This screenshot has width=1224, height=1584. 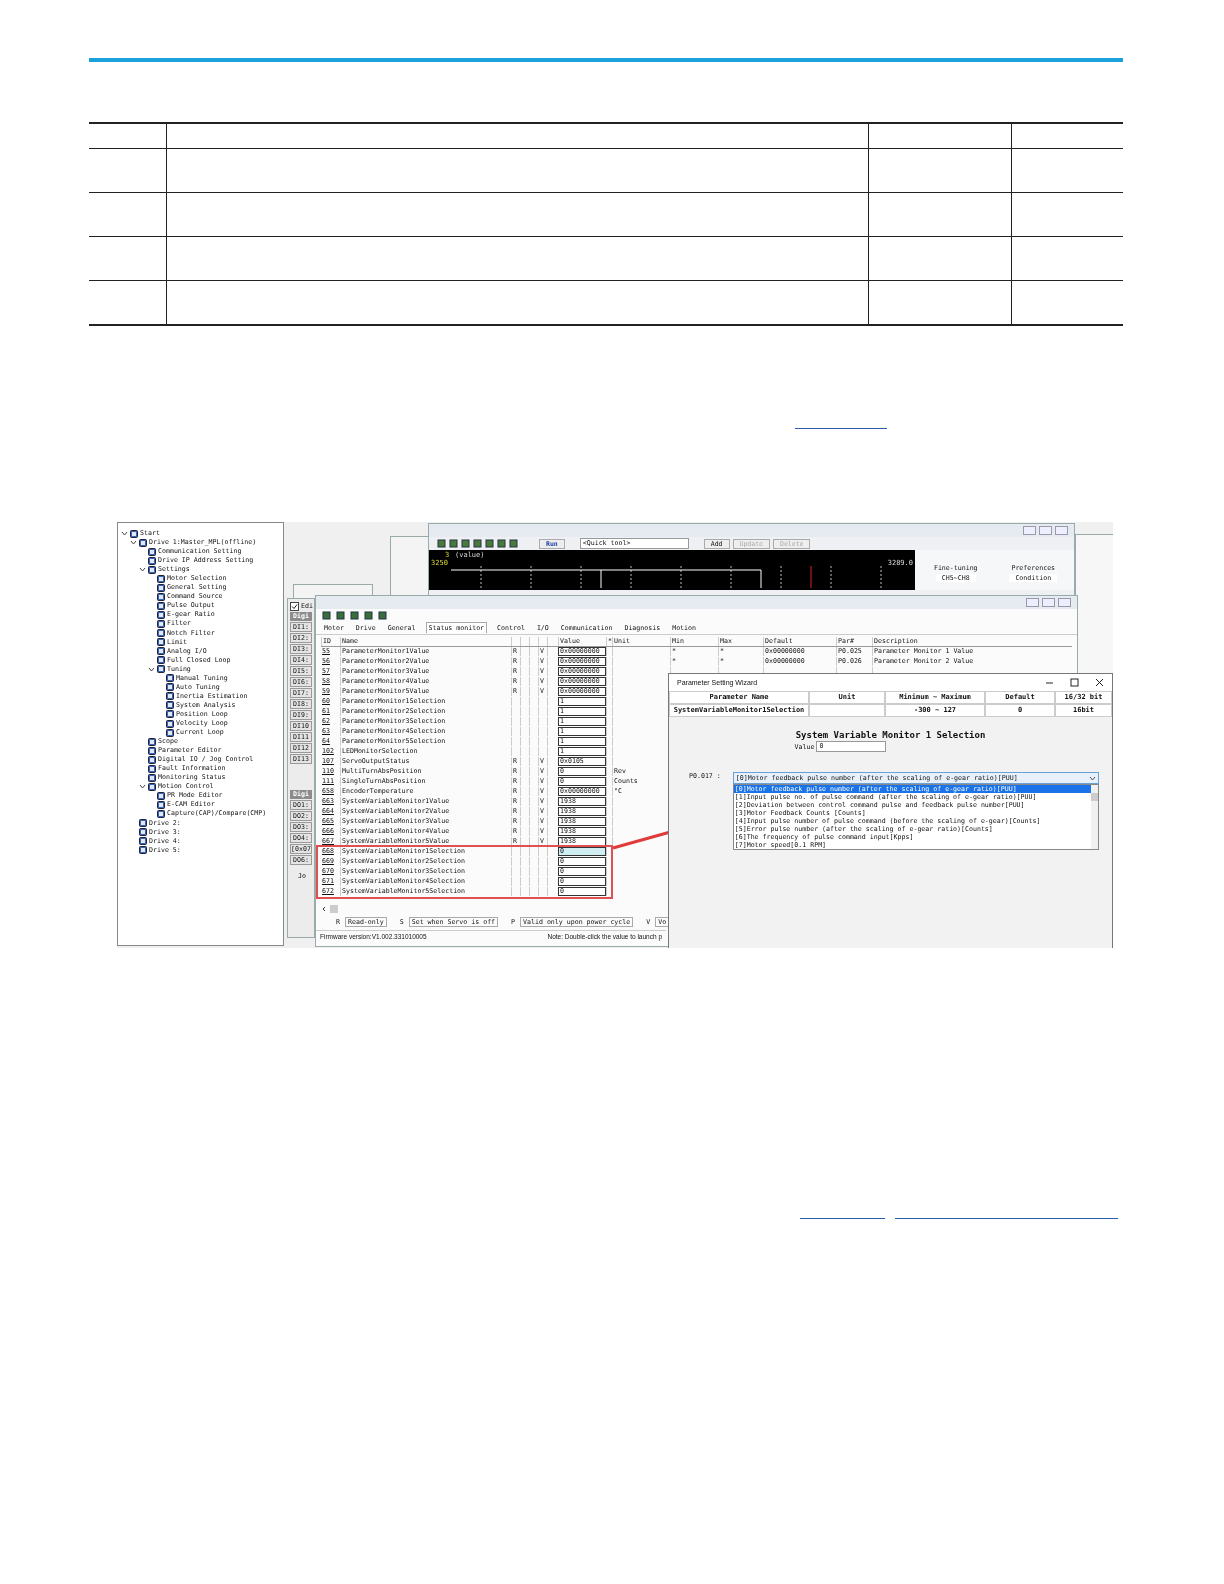 I want to click on scrollbar, so click(x=1094, y=817).